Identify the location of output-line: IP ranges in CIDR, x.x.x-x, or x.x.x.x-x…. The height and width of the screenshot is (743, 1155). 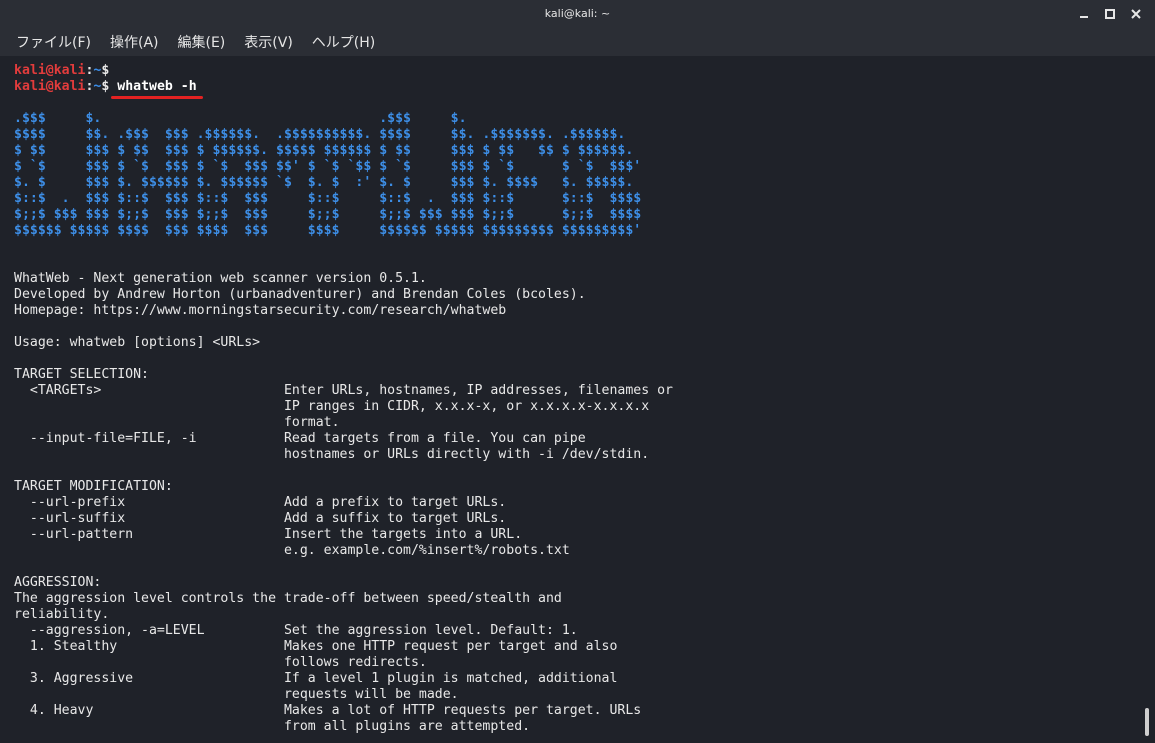
(332, 406).